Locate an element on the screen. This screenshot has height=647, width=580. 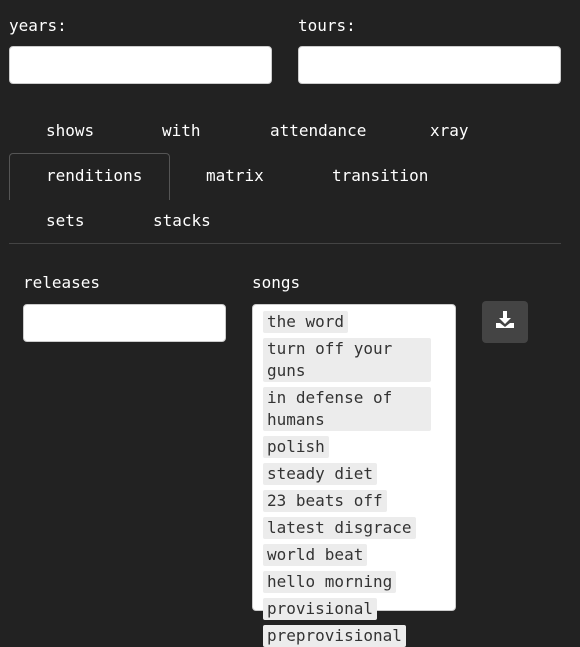
song-chip: latest disgrace is located at coordinates (339, 528).